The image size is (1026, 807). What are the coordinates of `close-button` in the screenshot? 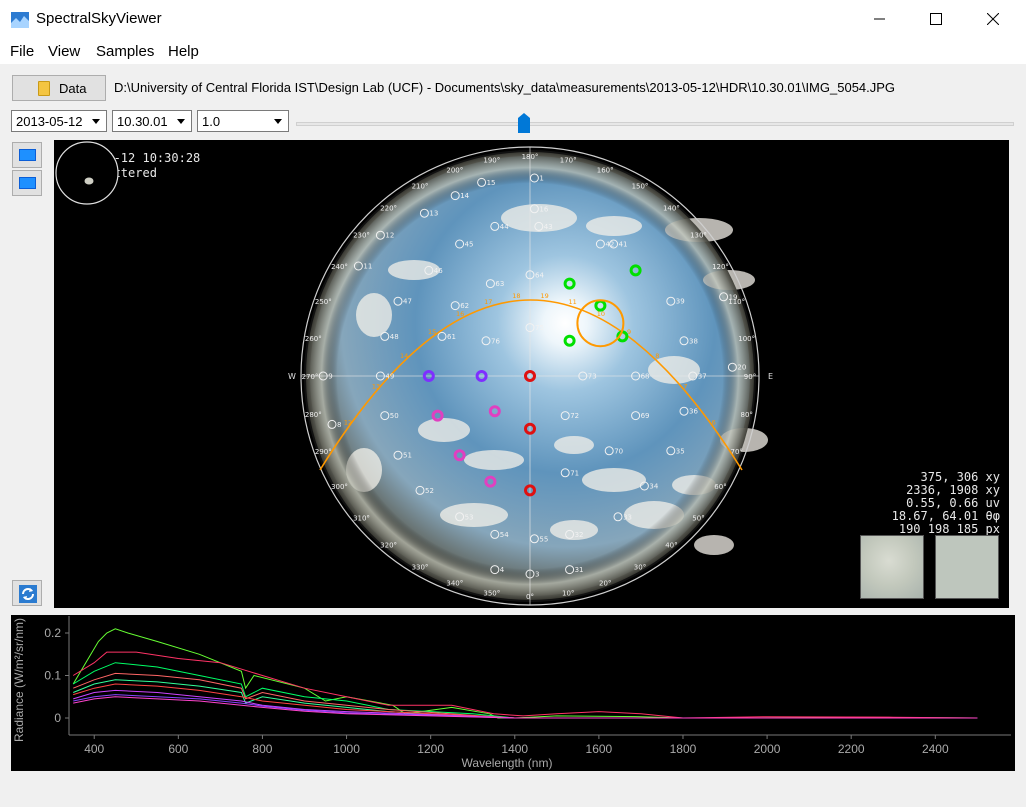 It's located at (993, 19).